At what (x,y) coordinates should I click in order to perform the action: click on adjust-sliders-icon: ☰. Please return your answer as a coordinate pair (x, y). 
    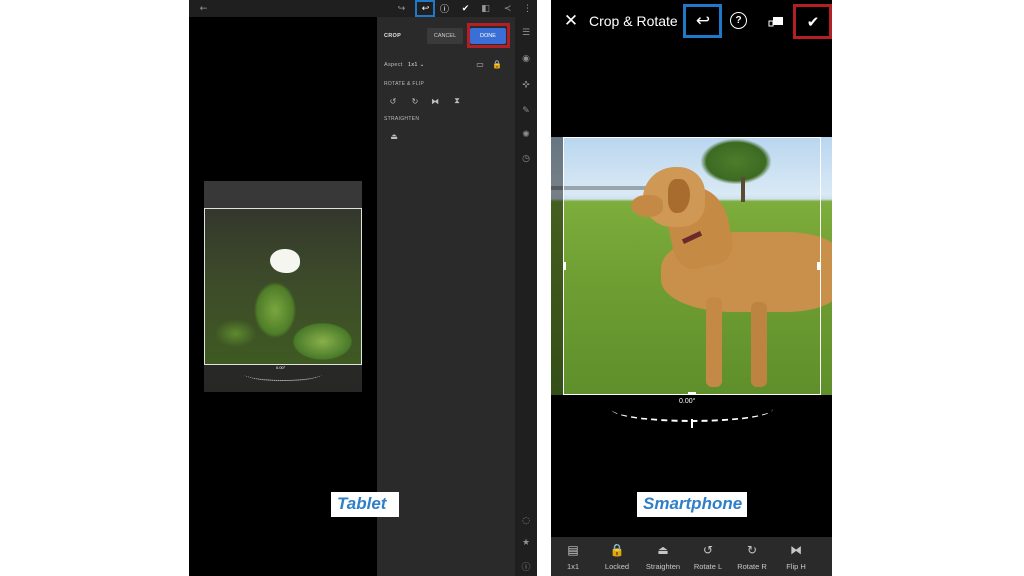
    Looking at the image, I should click on (526, 33).